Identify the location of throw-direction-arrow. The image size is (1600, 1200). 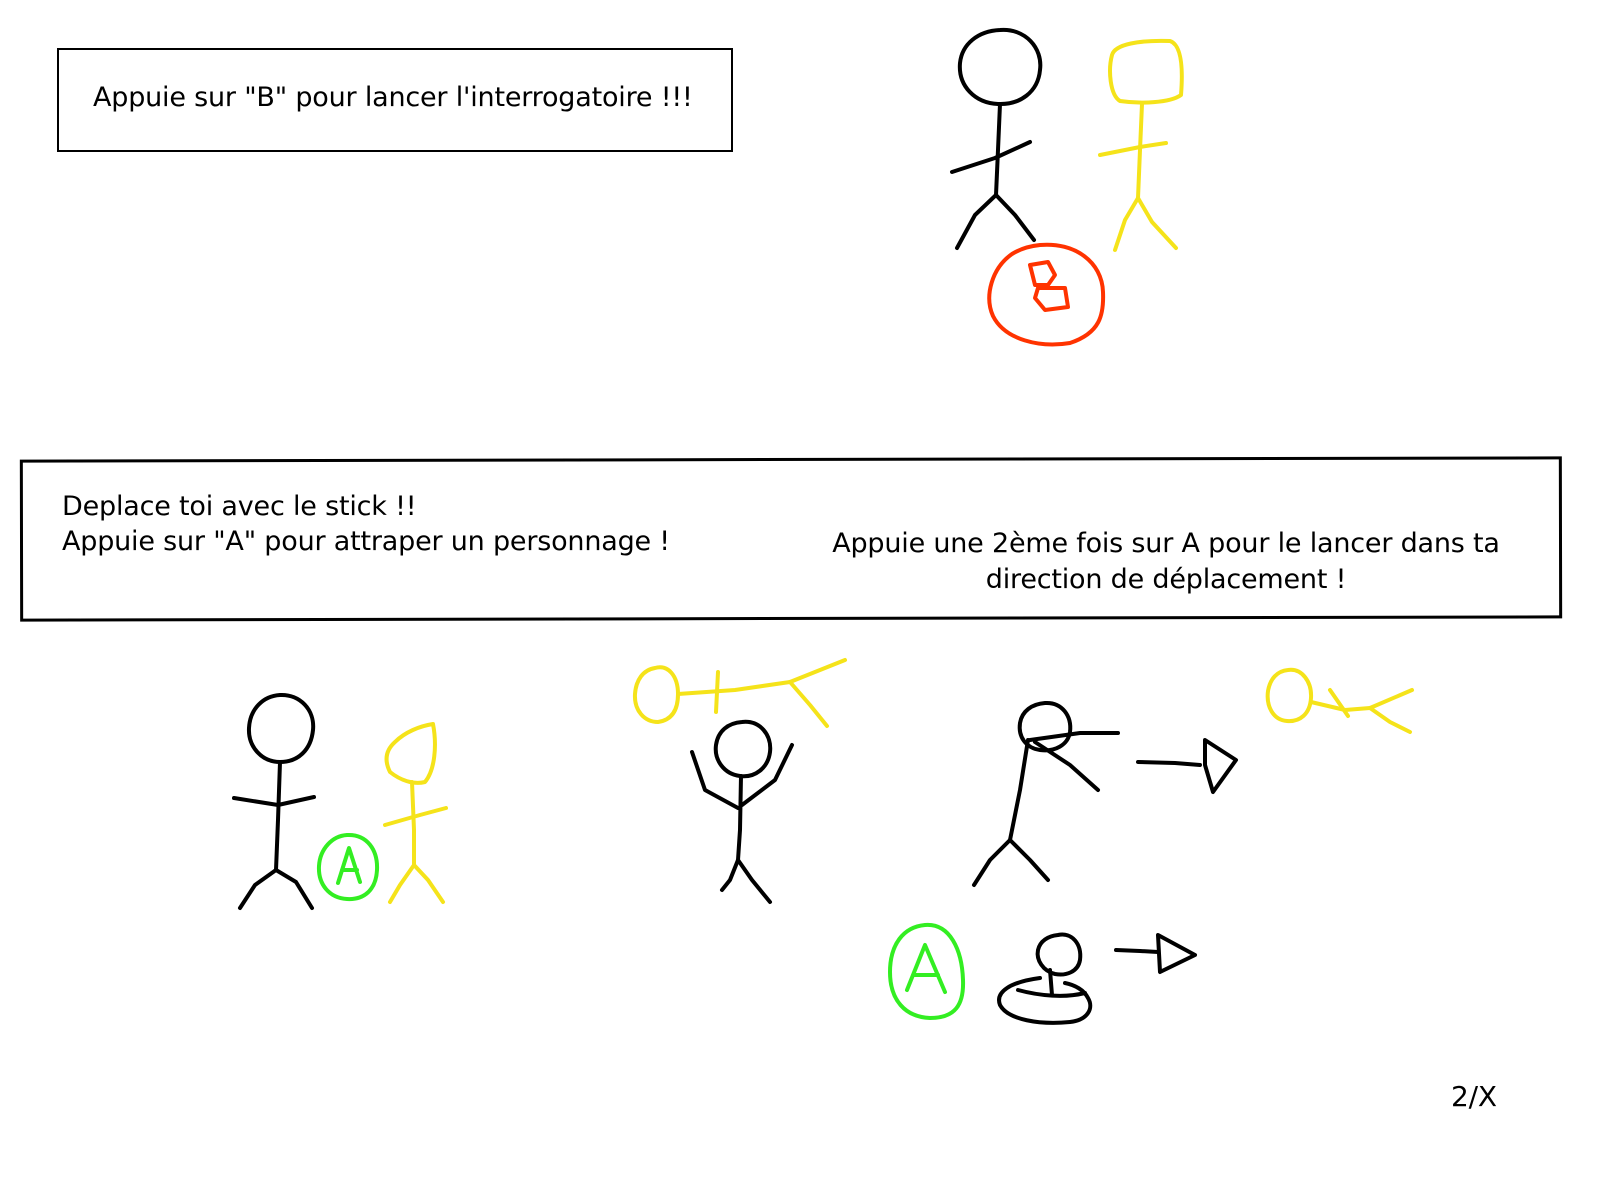
(1187, 766).